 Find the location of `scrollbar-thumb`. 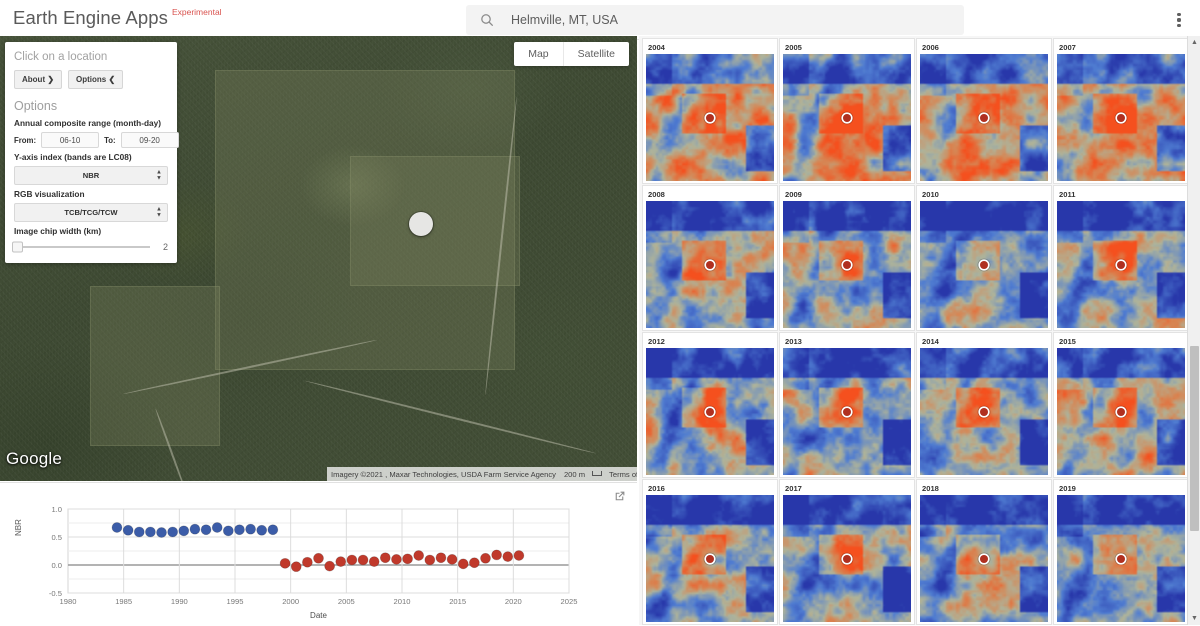

scrollbar-thumb is located at coordinates (1194, 438).